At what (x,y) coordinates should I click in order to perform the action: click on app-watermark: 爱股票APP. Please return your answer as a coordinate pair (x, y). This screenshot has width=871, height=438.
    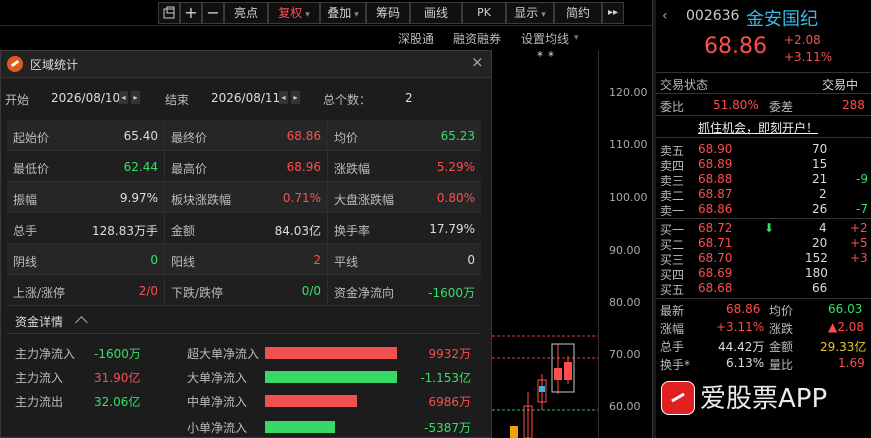
    Looking at the image, I should click on (763, 407).